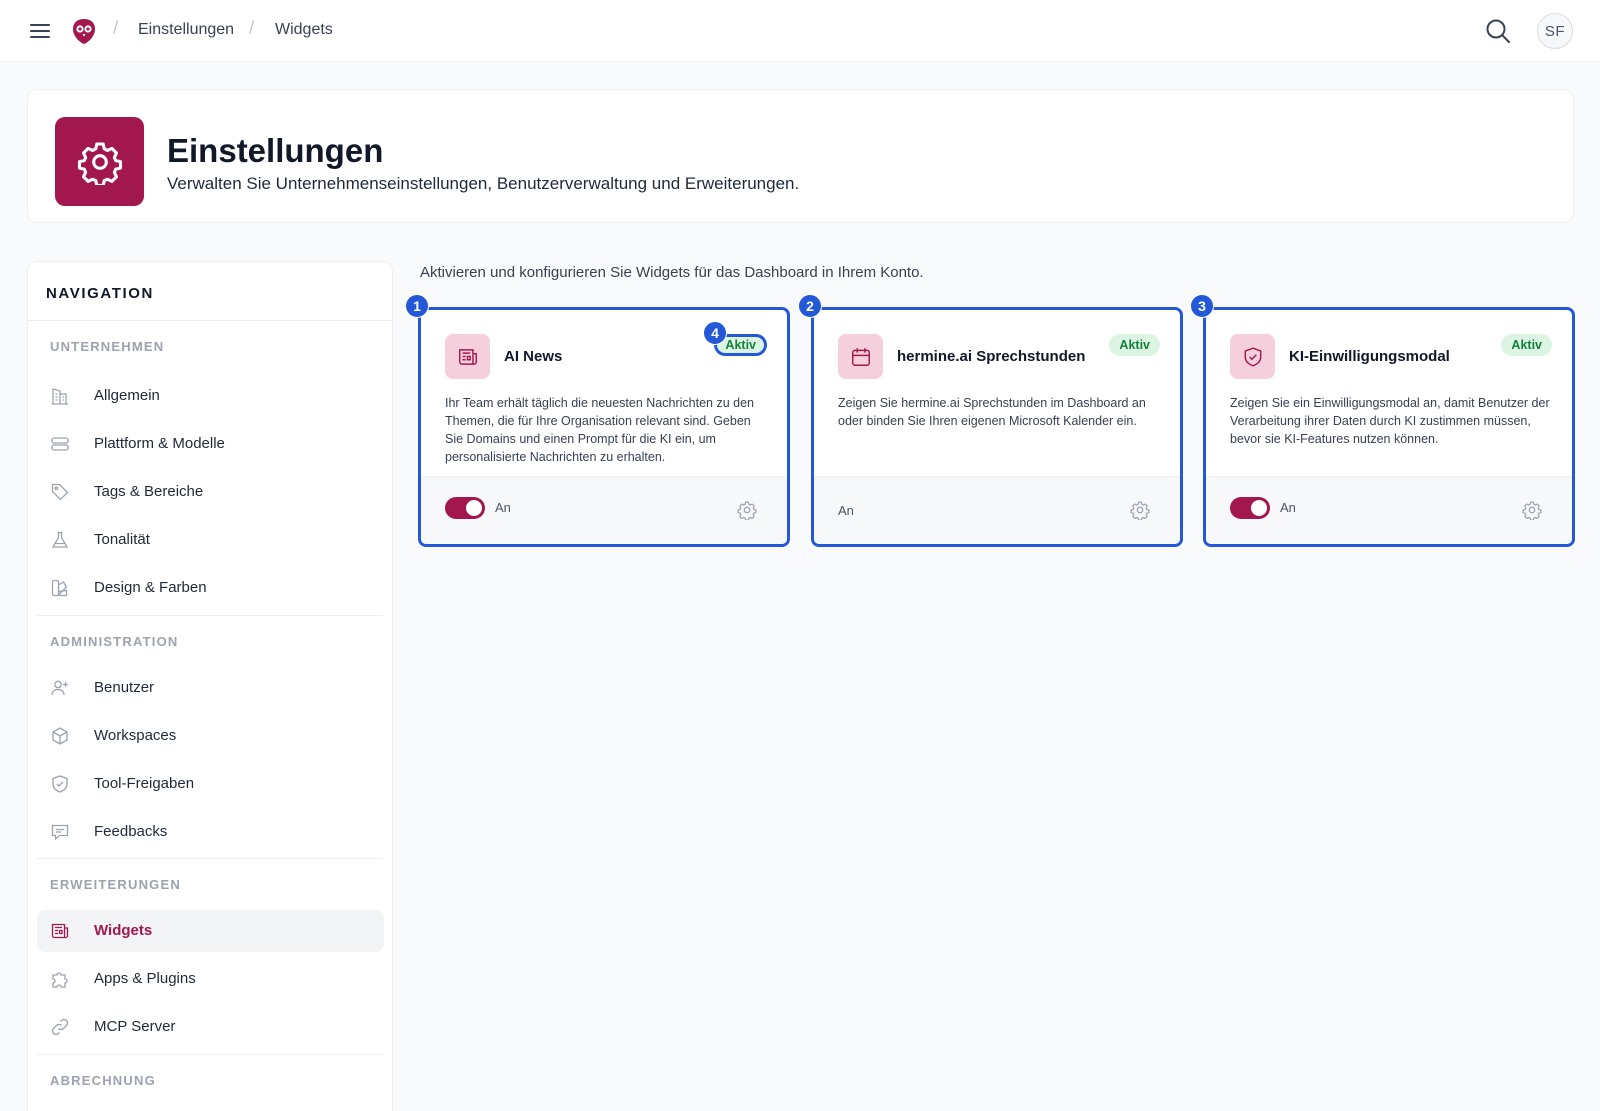 The width and height of the screenshot is (1600, 1111). What do you see at coordinates (135, 735) in the screenshot?
I see `sidebar-item-label: Workspaces` at bounding box center [135, 735].